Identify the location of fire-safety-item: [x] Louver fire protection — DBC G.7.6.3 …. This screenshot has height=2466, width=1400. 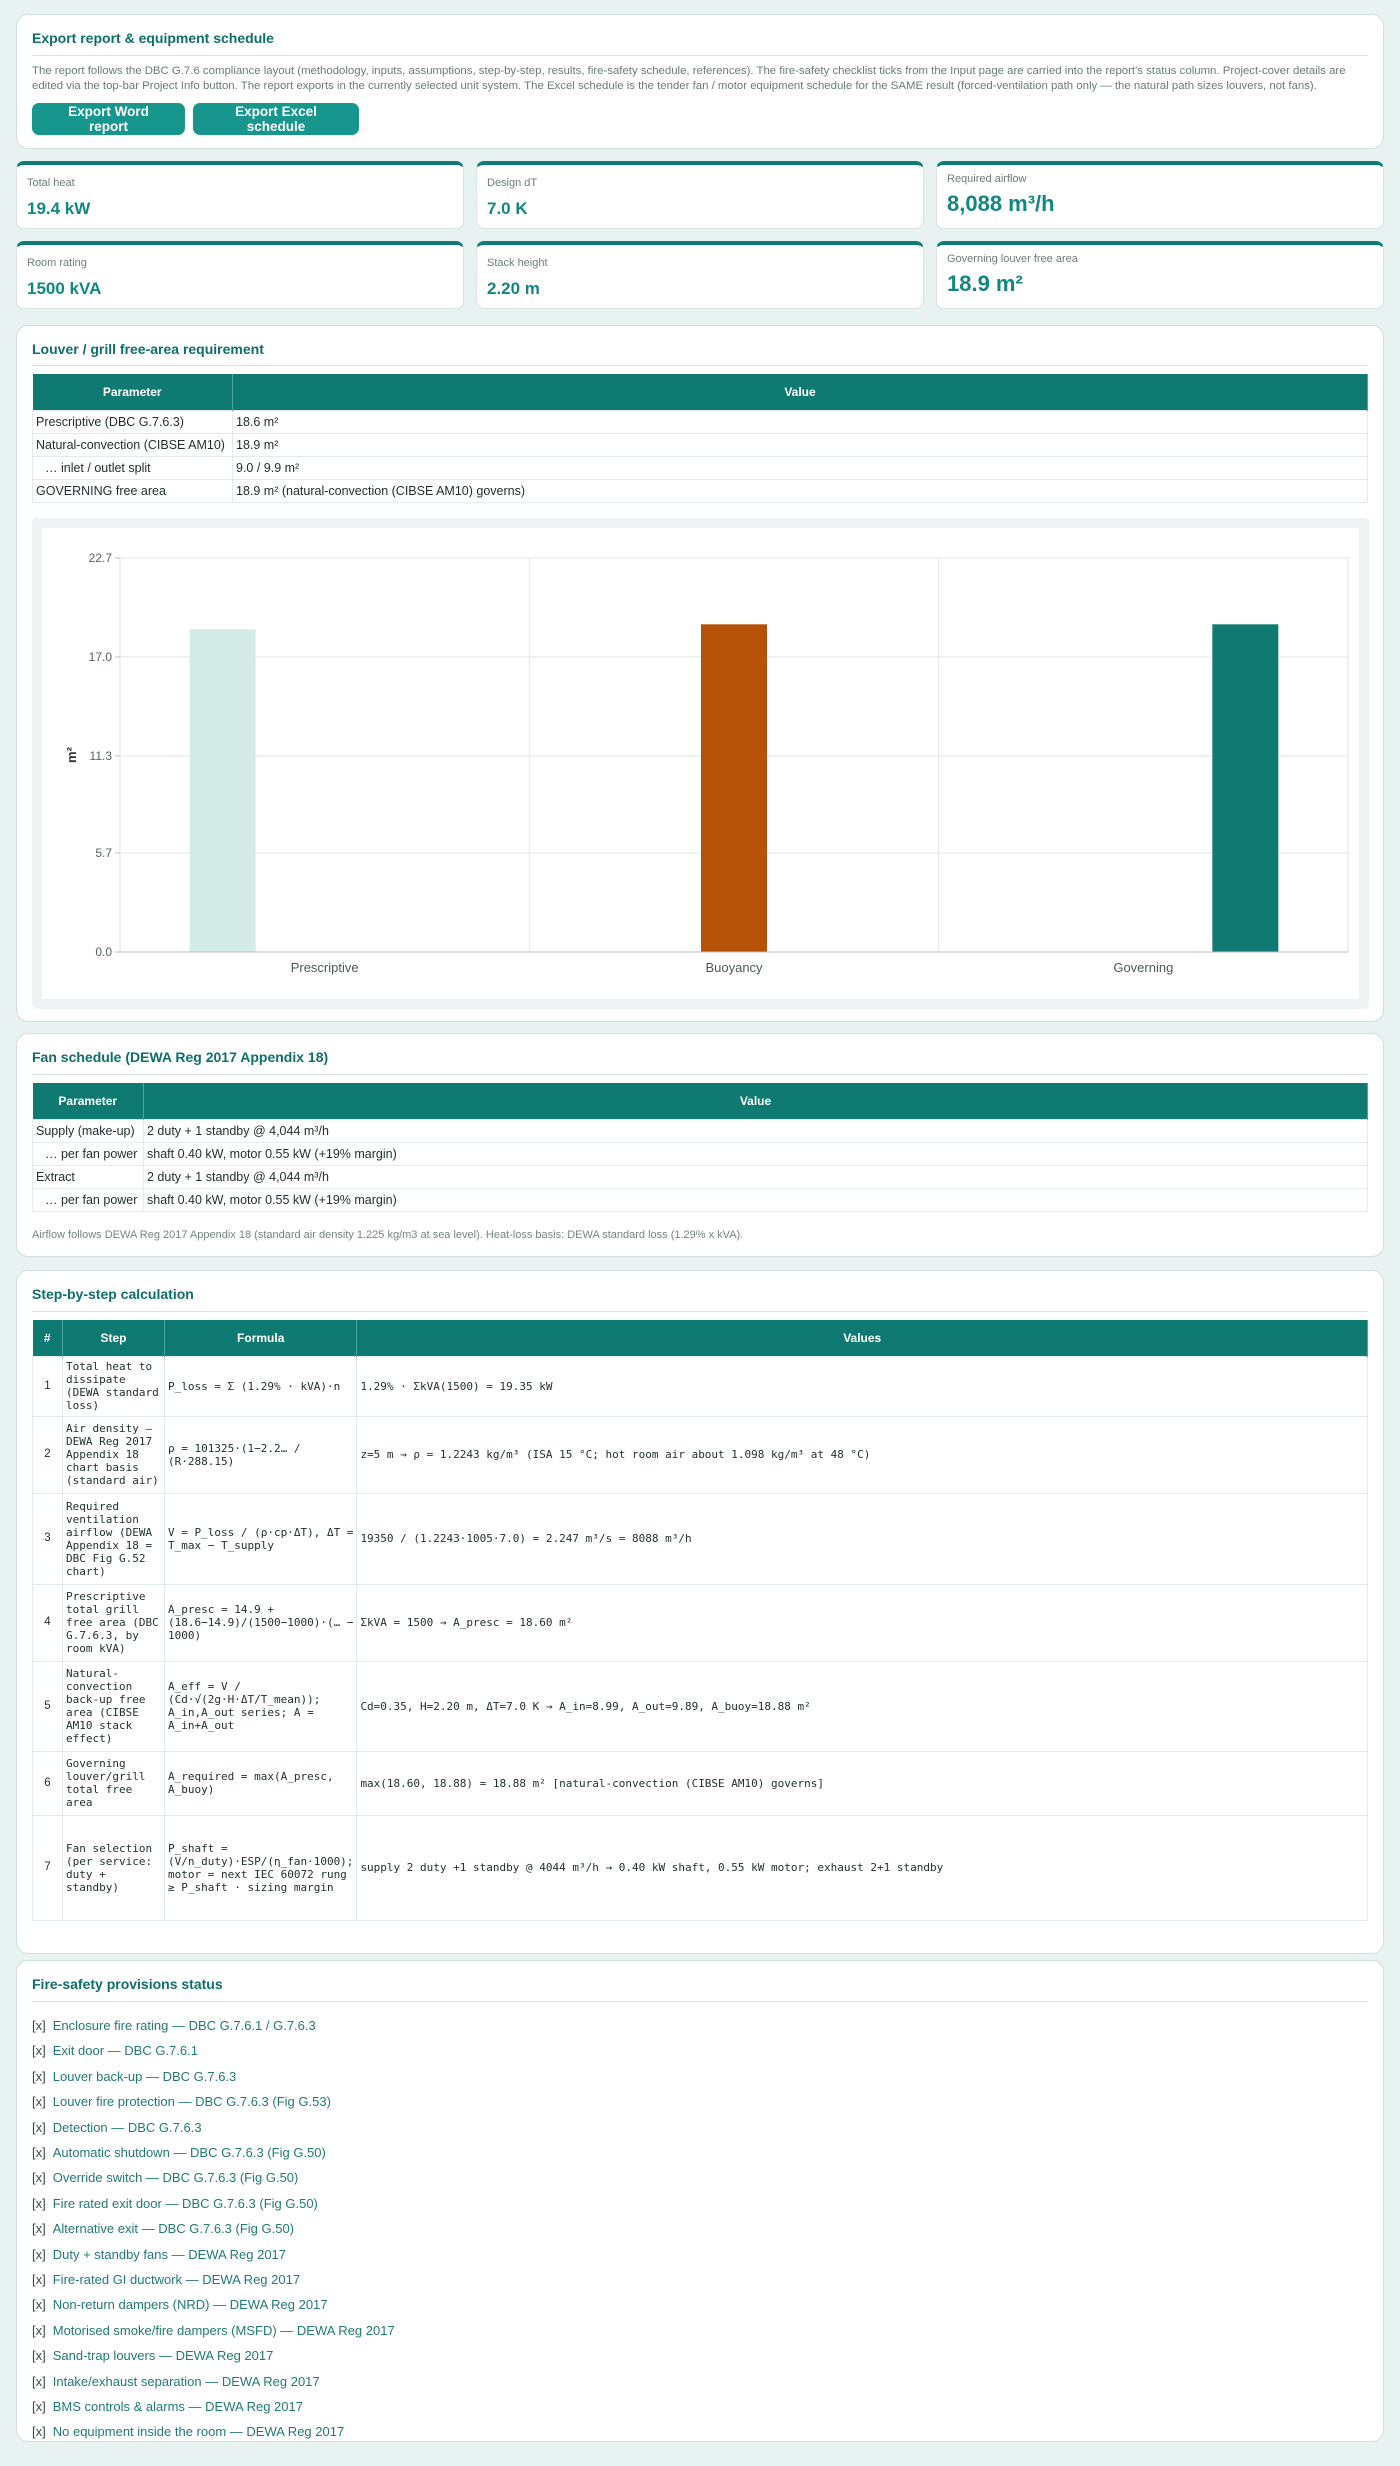
(181, 2101).